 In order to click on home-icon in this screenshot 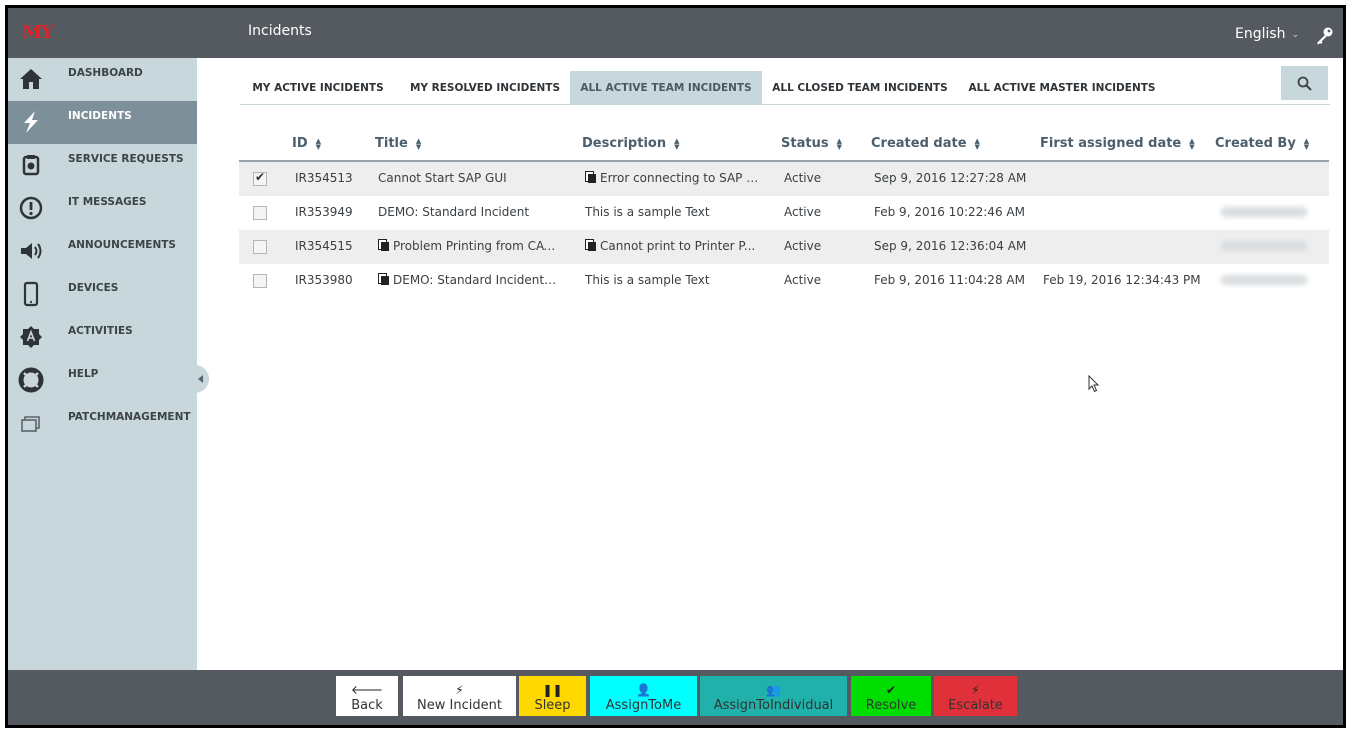, I will do `click(31, 79)`.